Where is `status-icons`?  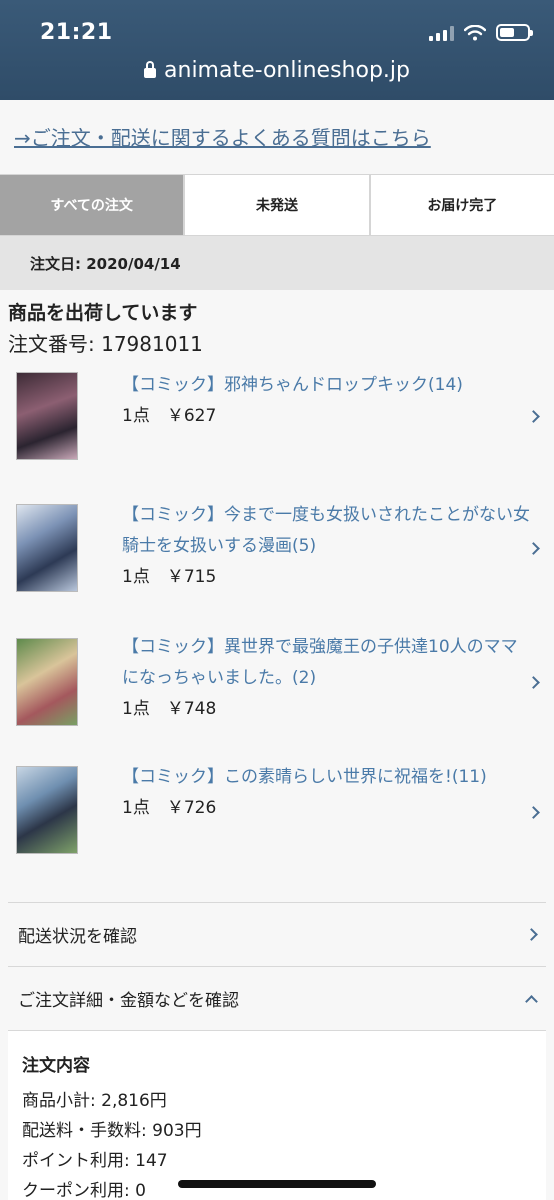 status-icons is located at coordinates (481, 32).